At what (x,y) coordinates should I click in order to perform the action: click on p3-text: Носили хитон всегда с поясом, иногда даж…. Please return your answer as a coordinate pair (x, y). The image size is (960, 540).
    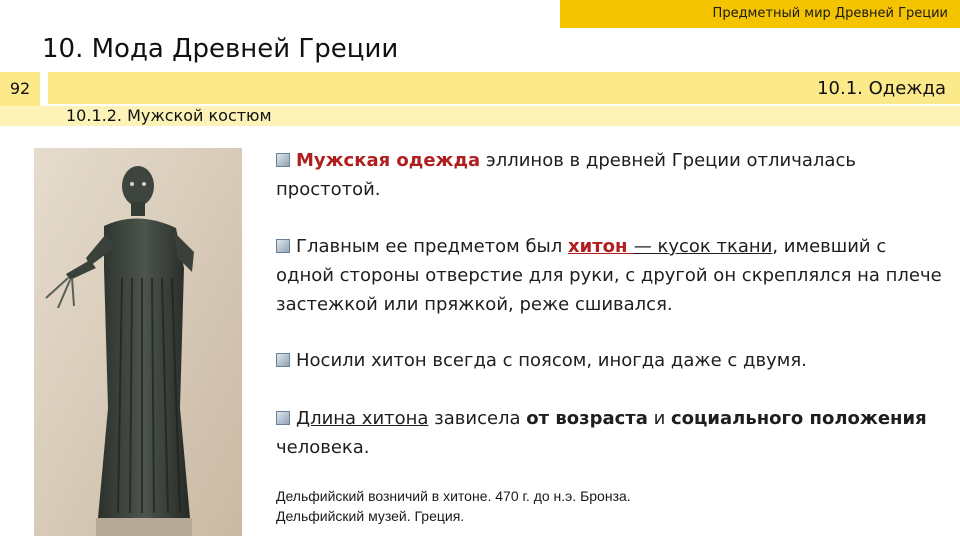
    Looking at the image, I should click on (551, 360).